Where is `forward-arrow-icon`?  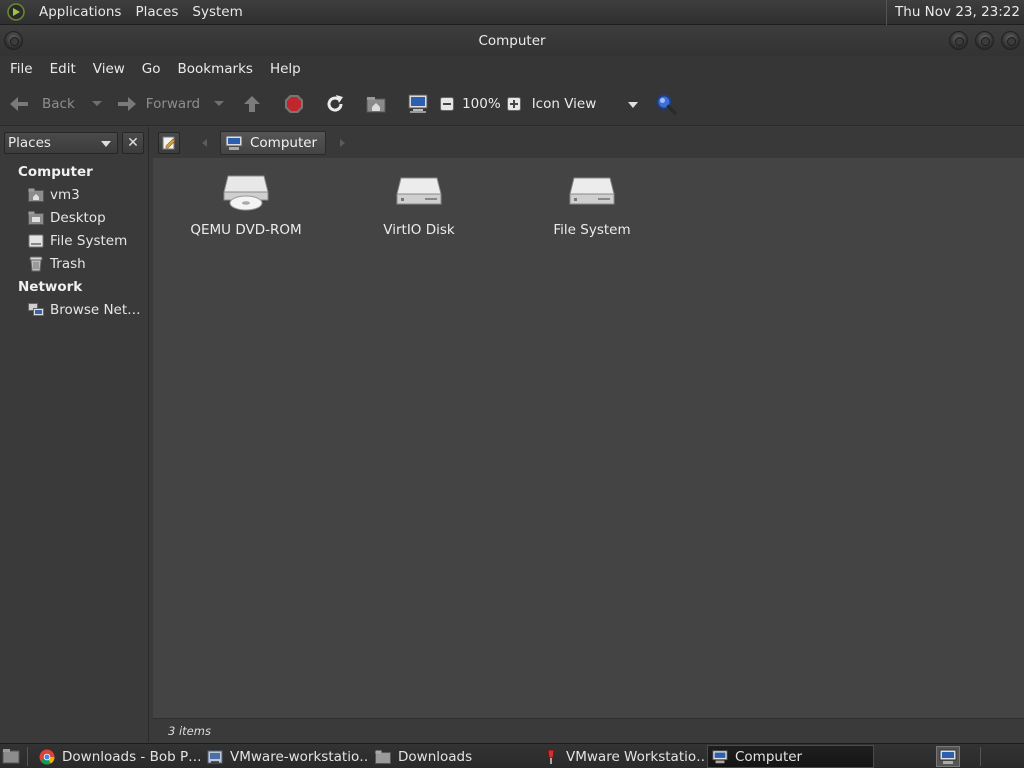 forward-arrow-icon is located at coordinates (127, 104).